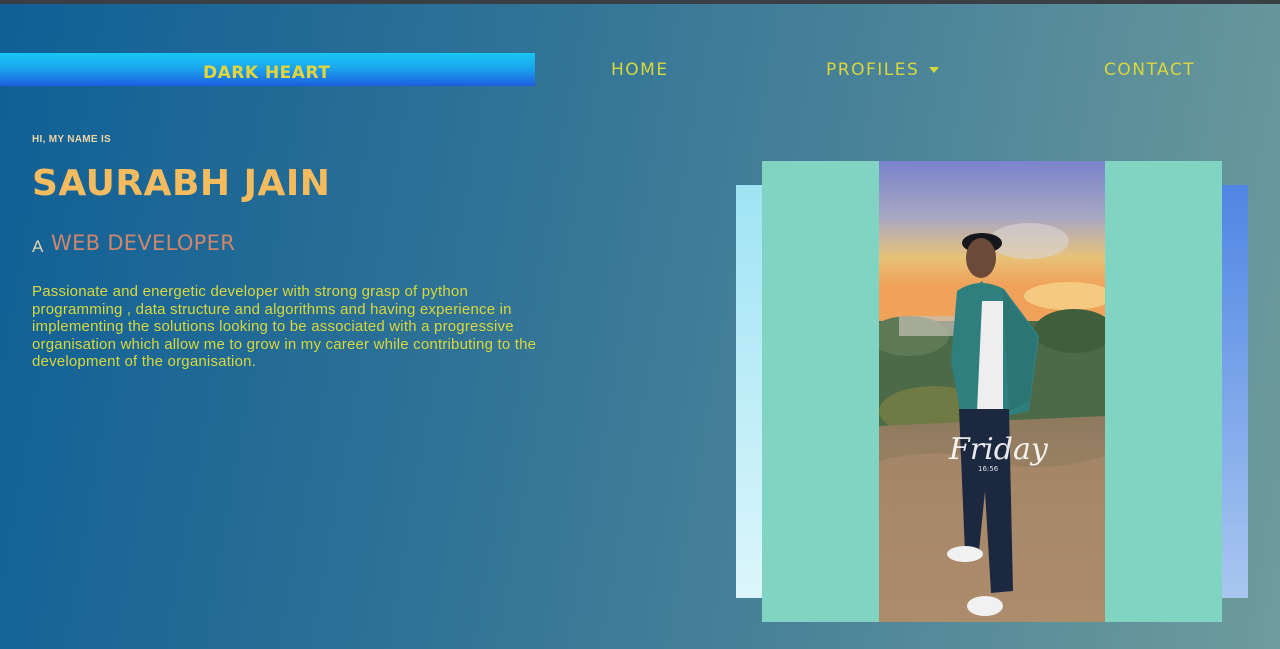 Image resolution: width=1280 pixels, height=649 pixels. I want to click on photo-frame-right-edge, so click(1235, 391).